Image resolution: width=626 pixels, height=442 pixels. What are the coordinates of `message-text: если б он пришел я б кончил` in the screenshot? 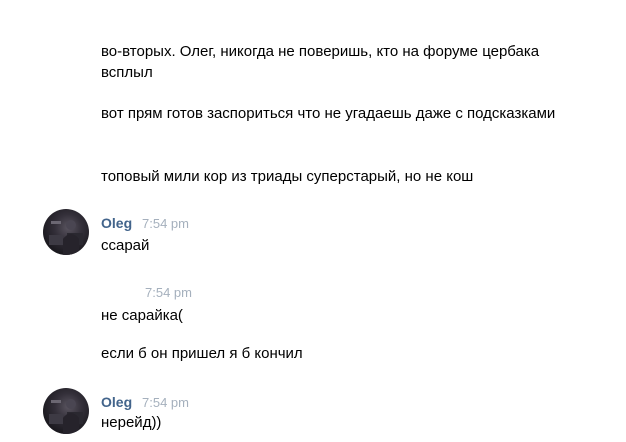 It's located at (202, 353).